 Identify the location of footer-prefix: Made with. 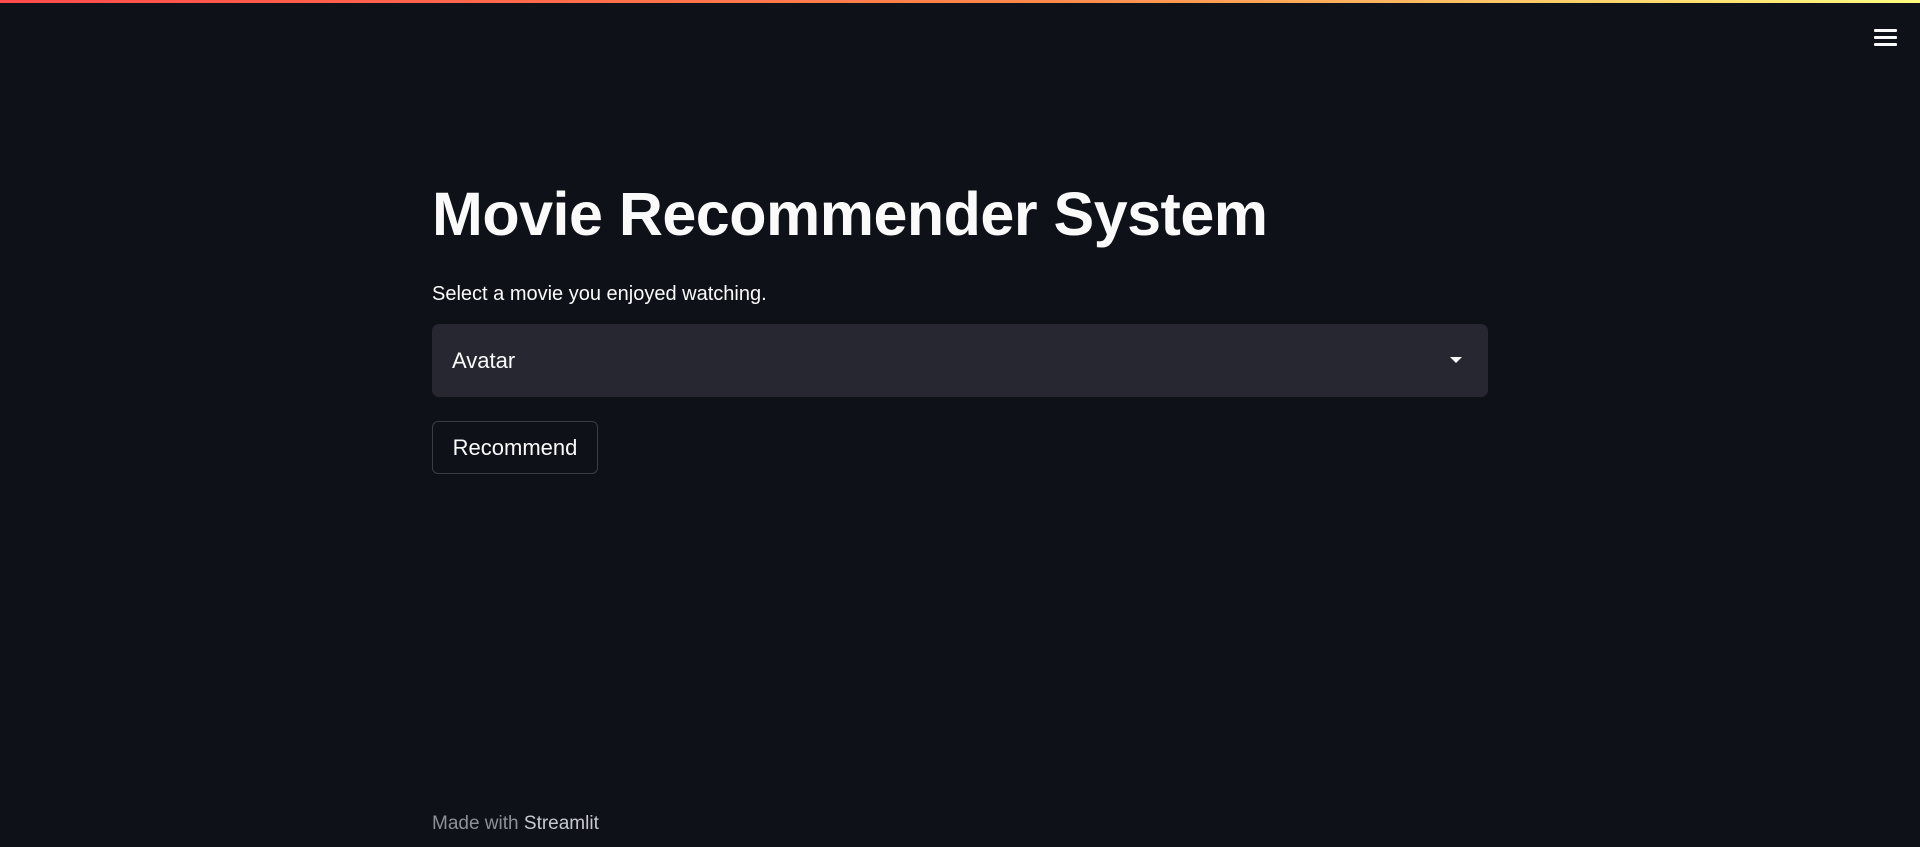
(475, 823).